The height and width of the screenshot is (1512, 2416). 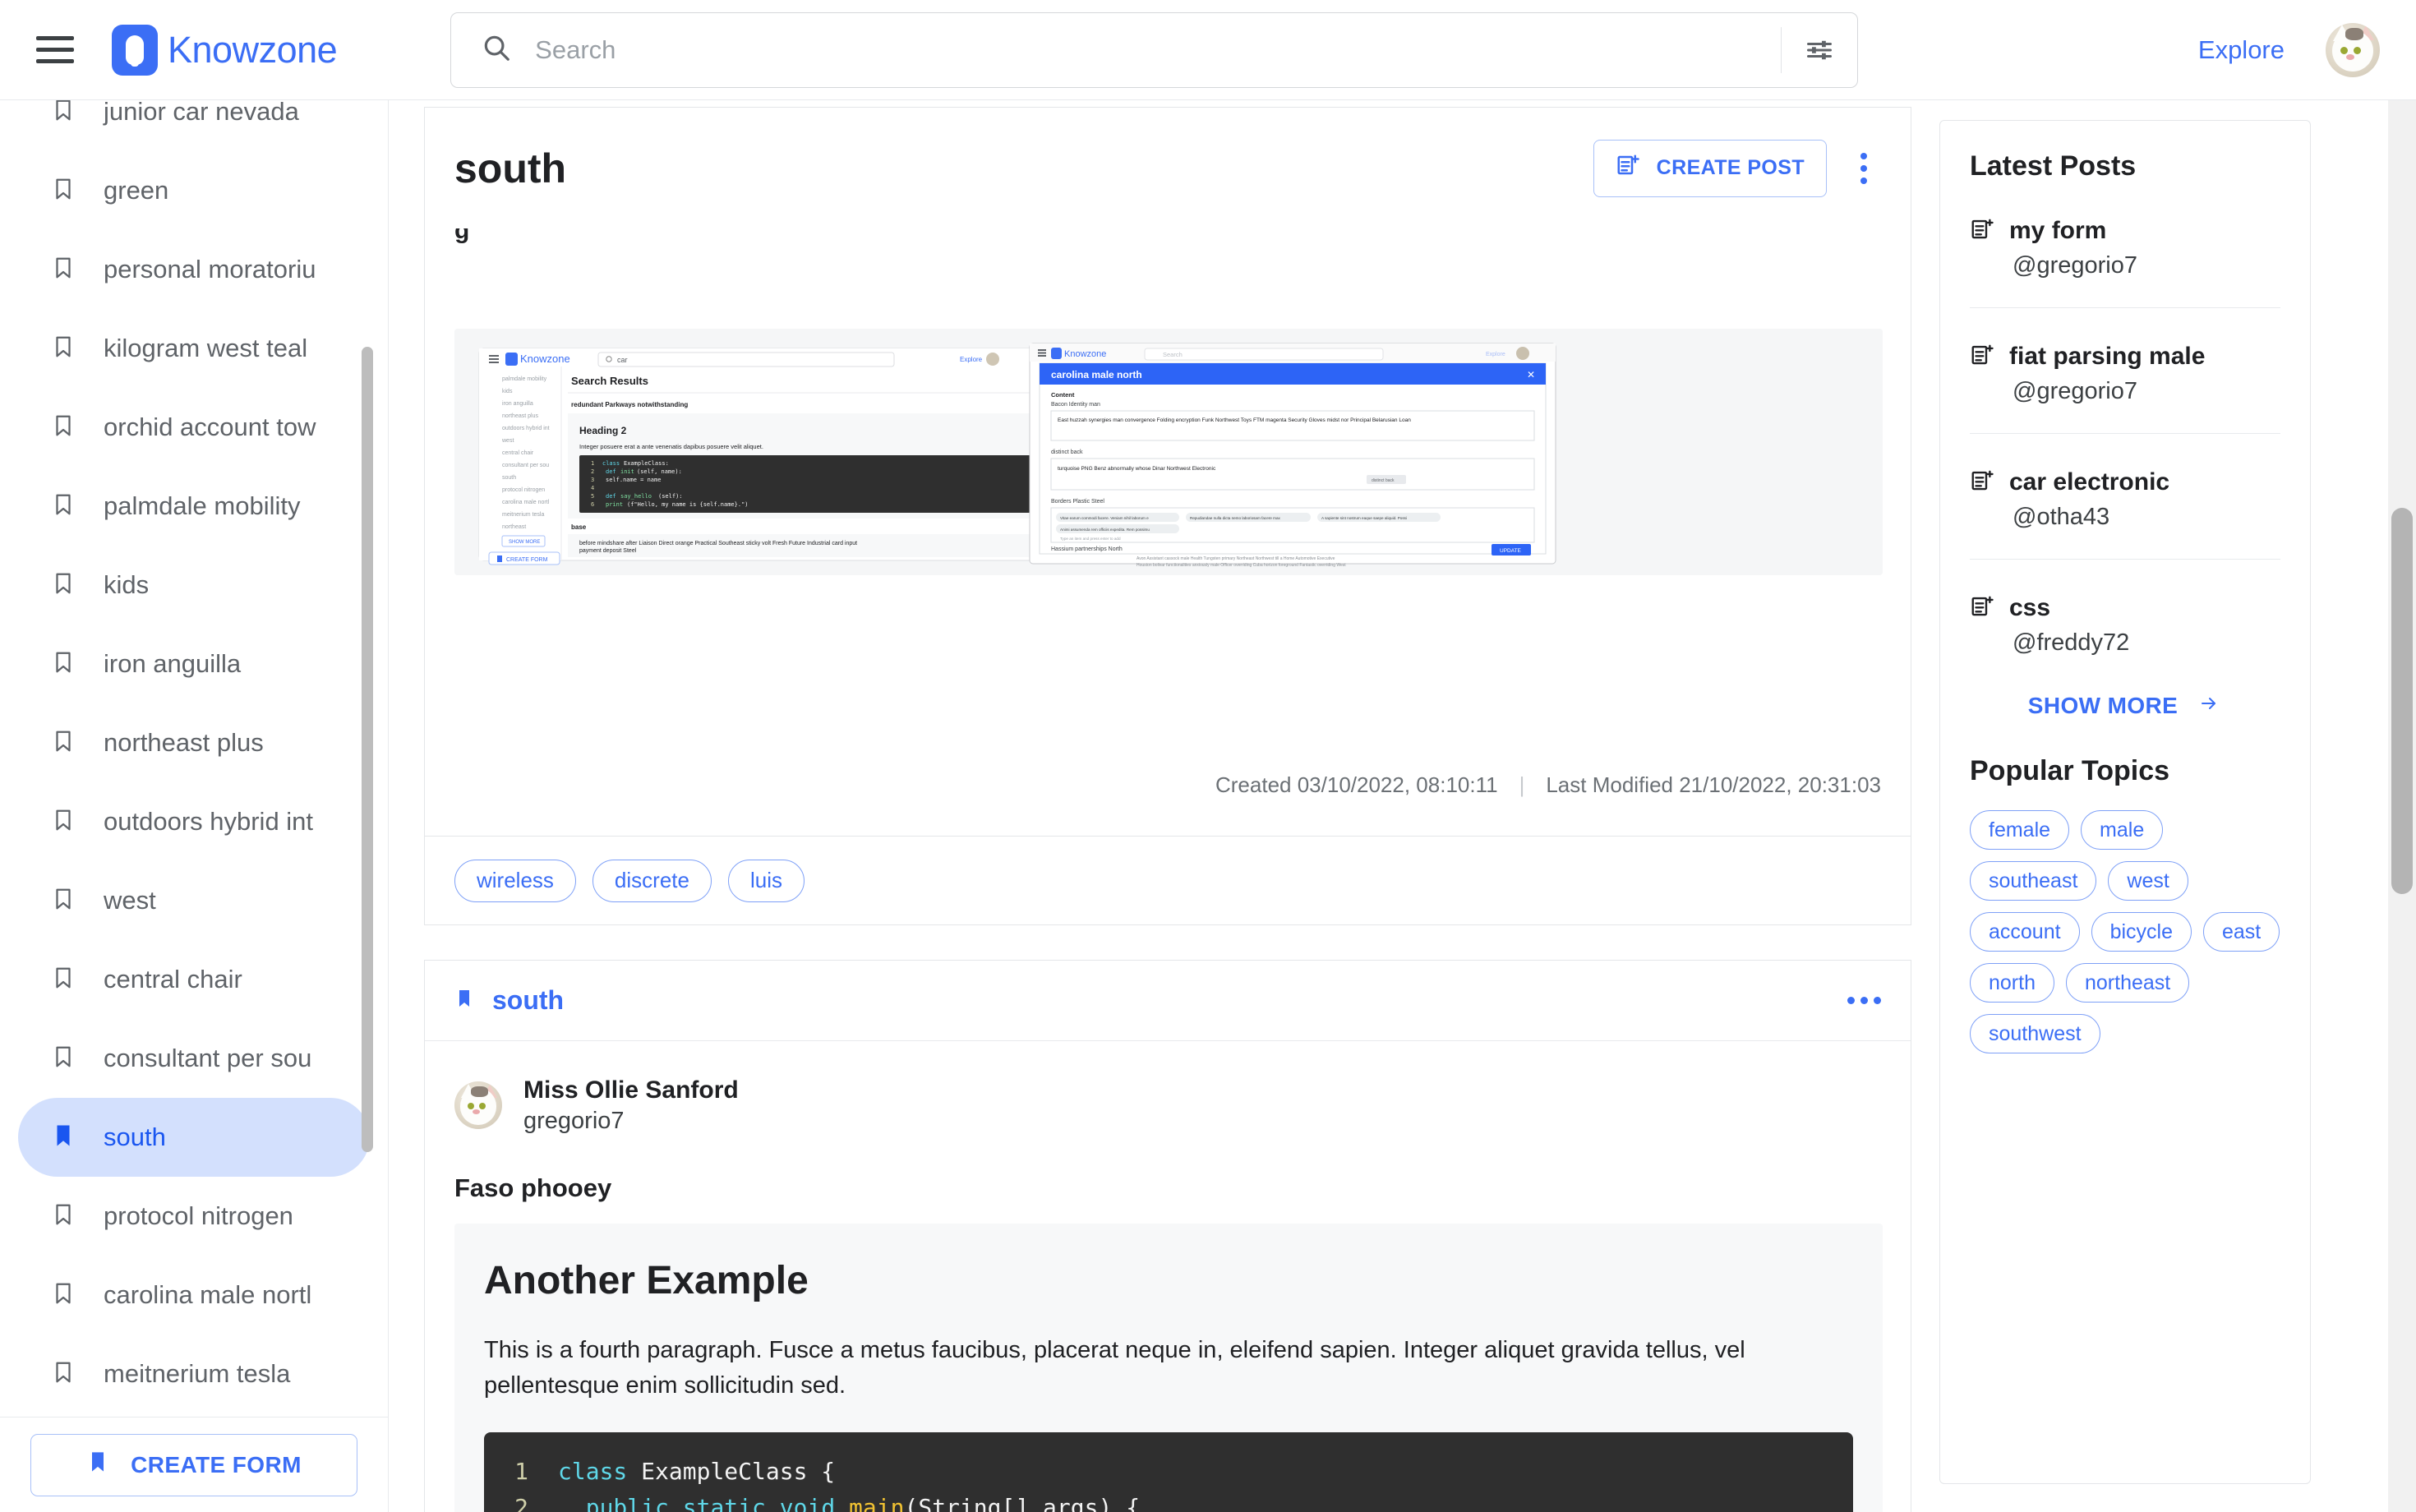 I want to click on sidebar-item-consultant-per-sou: consultant per sou, so click(x=194, y=1058).